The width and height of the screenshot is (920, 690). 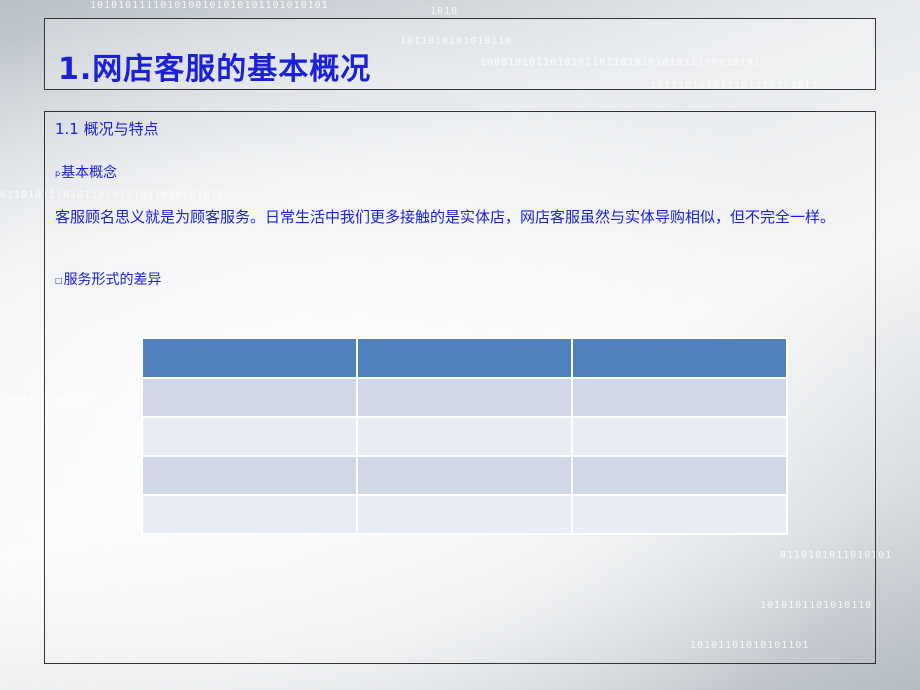 What do you see at coordinates (107, 129) in the screenshot?
I see `section-subtitle: 1.1 概况与特点` at bounding box center [107, 129].